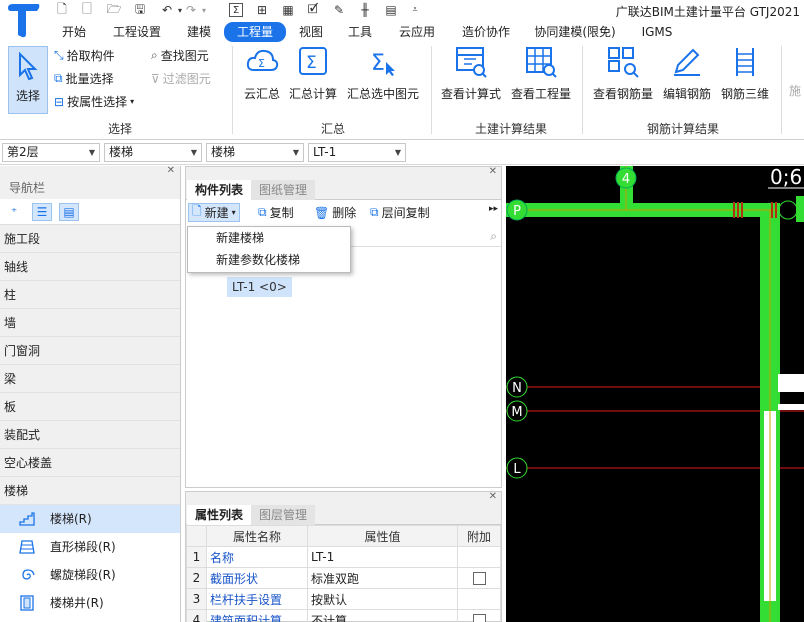  I want to click on delete-button: 🗑 删除, so click(335, 212).